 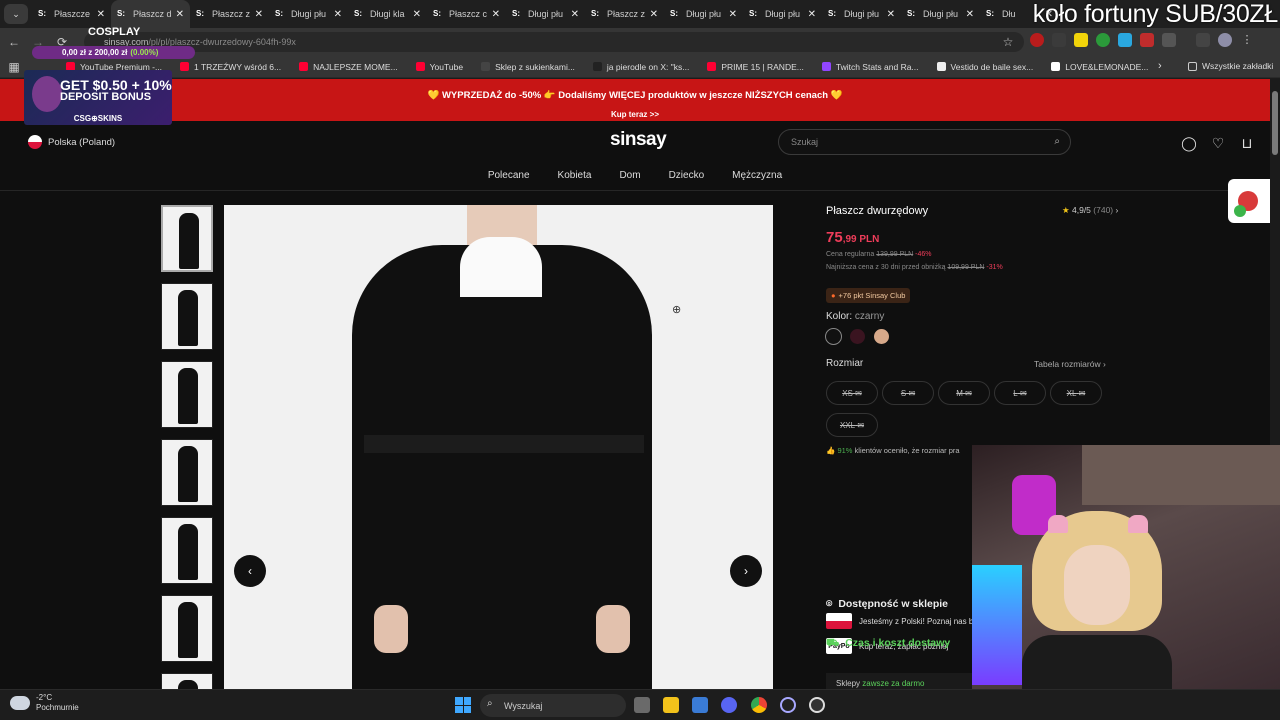 What do you see at coordinates (1057, 141) in the screenshot?
I see `search-icon: ⌕` at bounding box center [1057, 141].